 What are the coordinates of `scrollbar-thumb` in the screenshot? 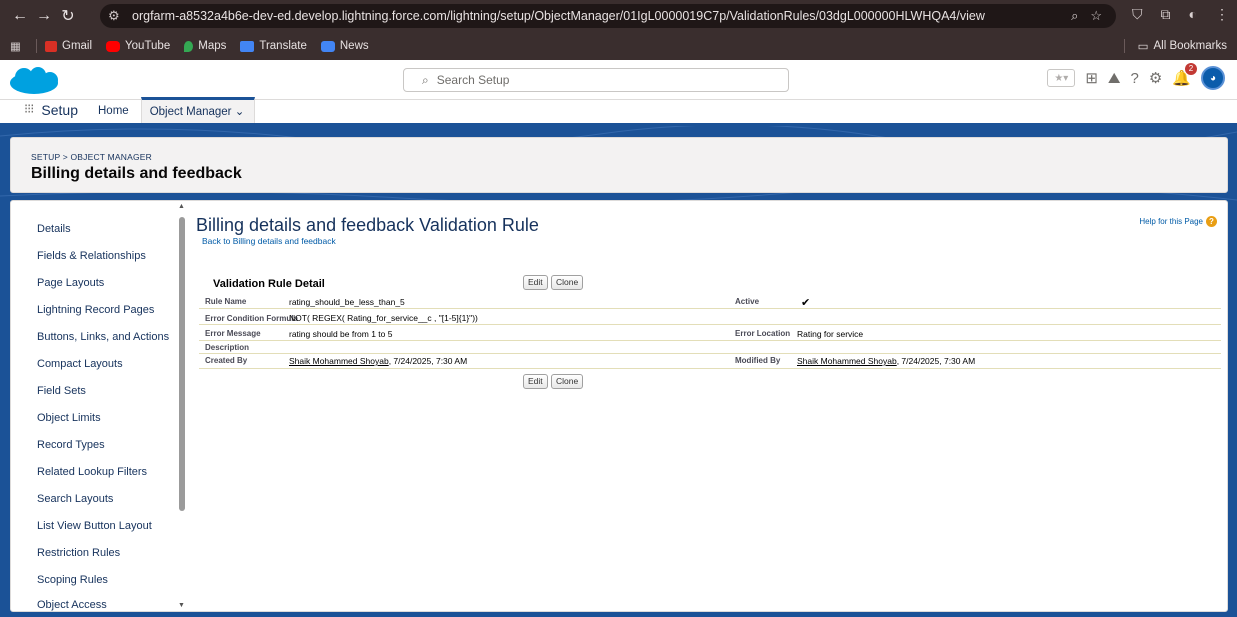 It's located at (182, 364).